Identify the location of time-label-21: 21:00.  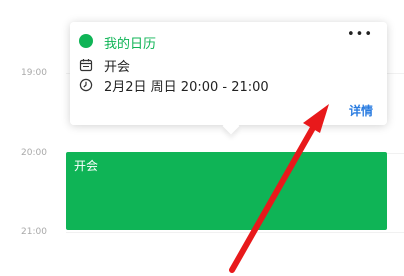
(34, 232).